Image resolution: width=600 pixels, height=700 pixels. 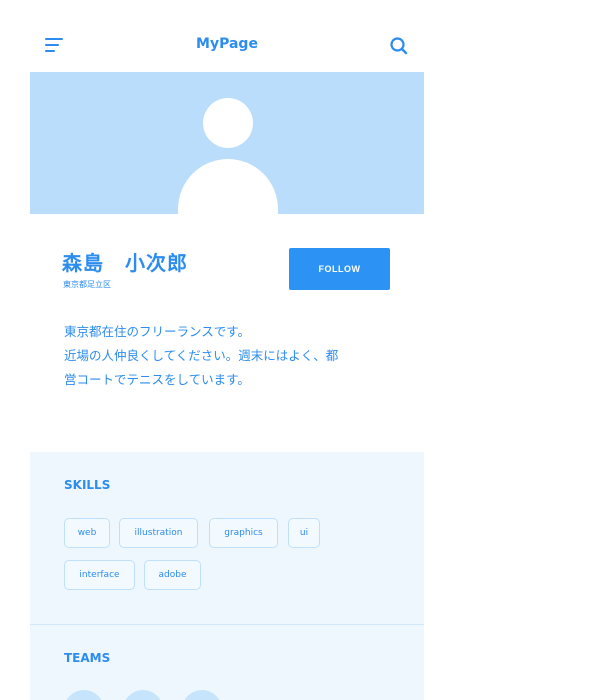 I want to click on skill-tag: adobe, so click(x=172, y=575).